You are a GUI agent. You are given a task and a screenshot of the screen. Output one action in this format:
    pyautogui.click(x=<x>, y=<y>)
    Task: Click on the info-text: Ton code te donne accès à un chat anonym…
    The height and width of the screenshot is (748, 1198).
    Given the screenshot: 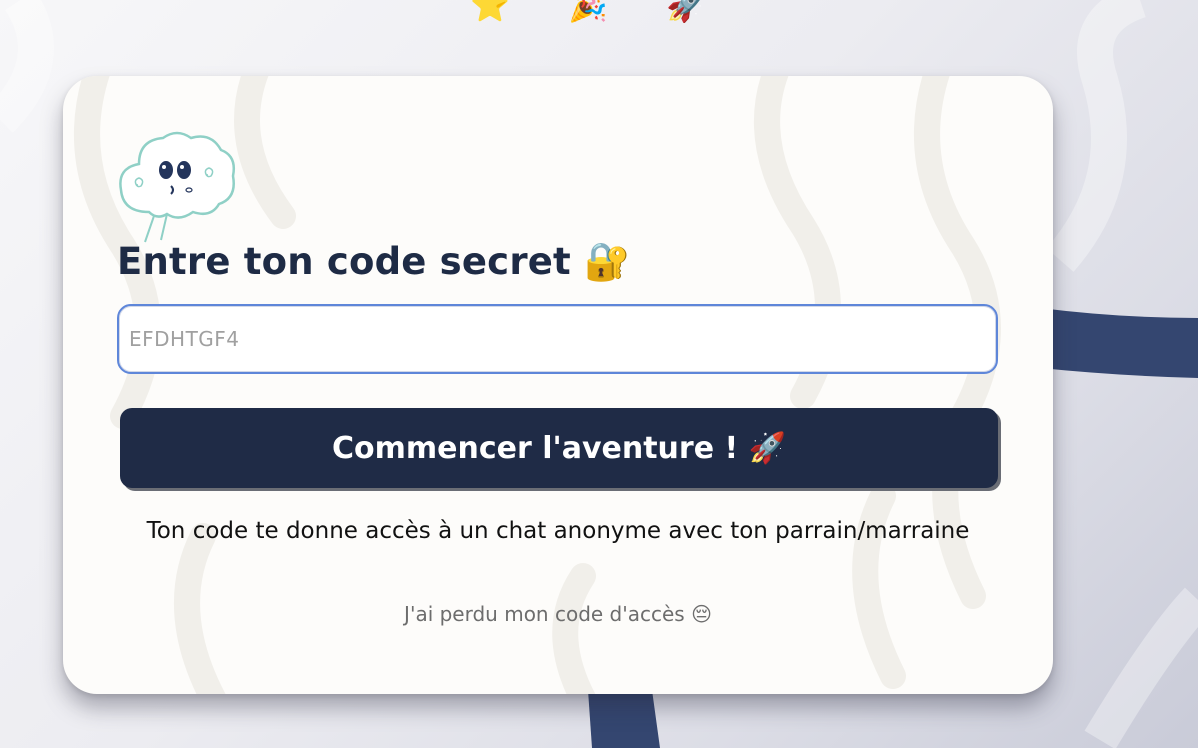 What is the action you would take?
    pyautogui.click(x=558, y=531)
    